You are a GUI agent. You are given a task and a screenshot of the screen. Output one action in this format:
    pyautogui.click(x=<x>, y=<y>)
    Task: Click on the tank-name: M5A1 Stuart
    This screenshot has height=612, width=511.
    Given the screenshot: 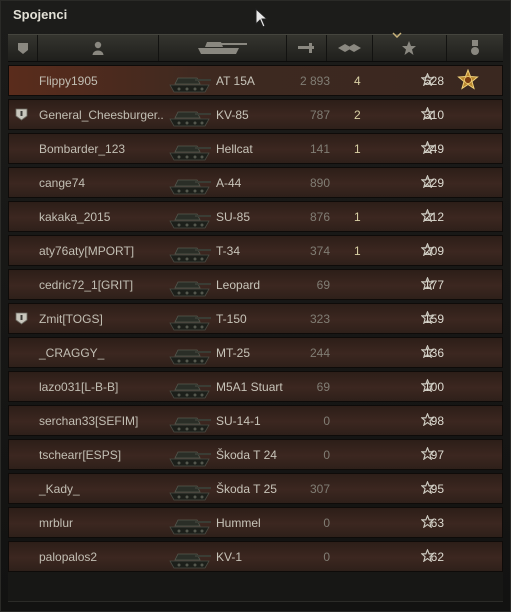 What is the action you would take?
    pyautogui.click(x=249, y=387)
    